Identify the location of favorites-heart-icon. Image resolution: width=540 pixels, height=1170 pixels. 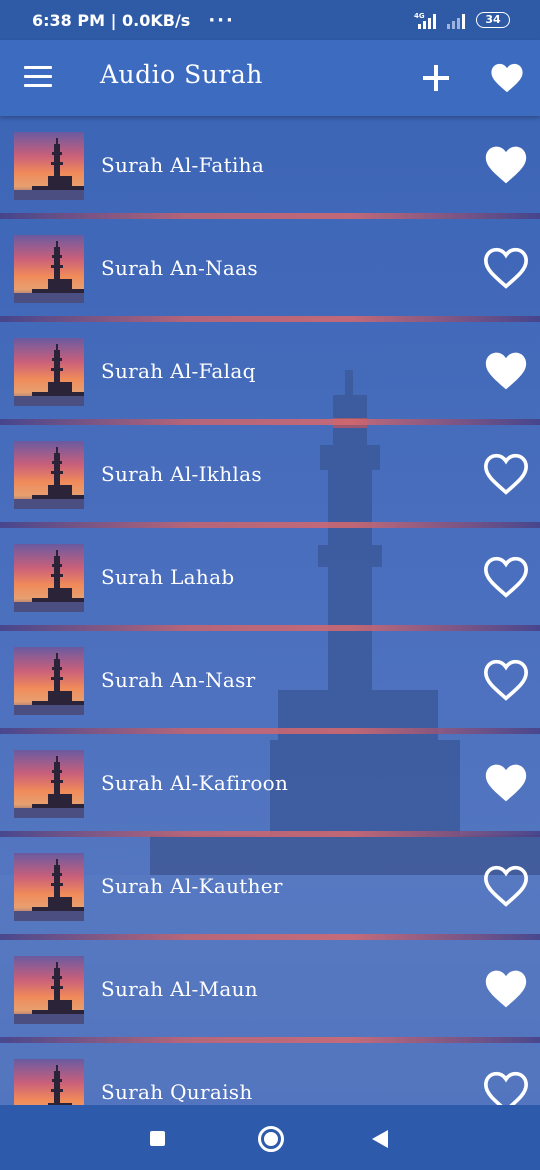
(507, 78).